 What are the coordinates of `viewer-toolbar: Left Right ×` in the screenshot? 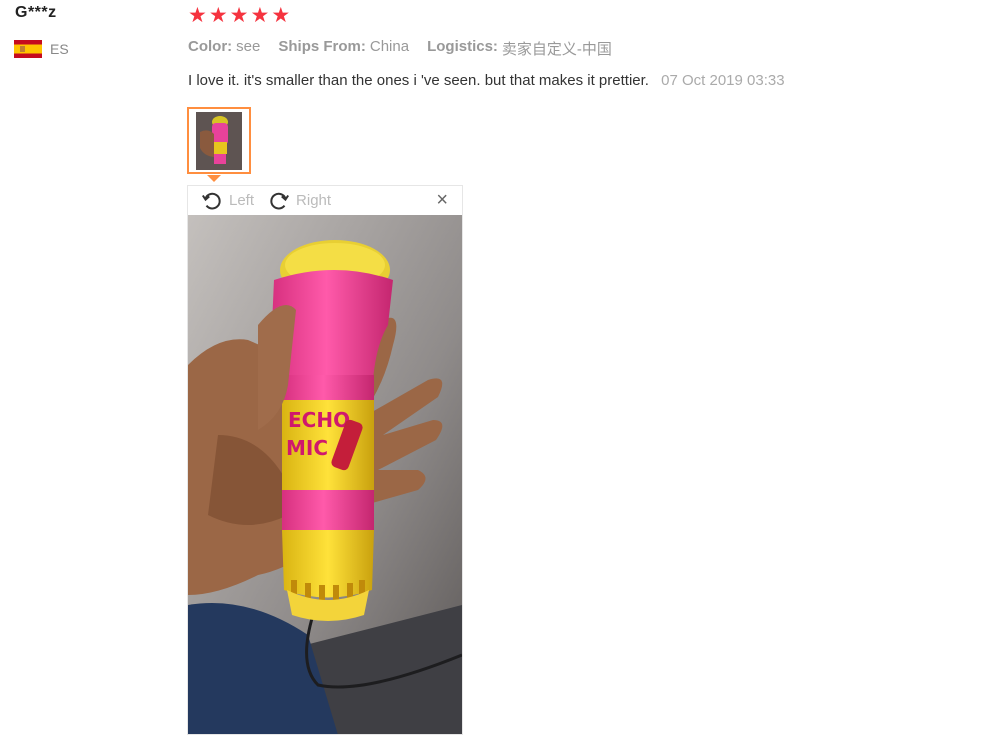 It's located at (325, 200).